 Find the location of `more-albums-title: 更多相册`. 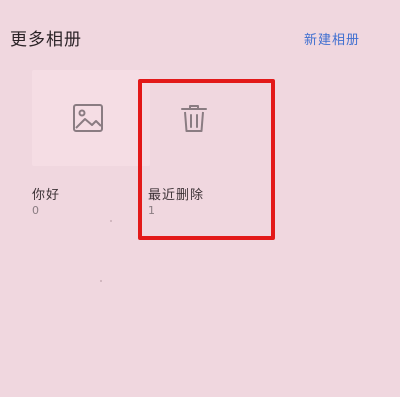

more-albums-title: 更多相册 is located at coordinates (46, 40).